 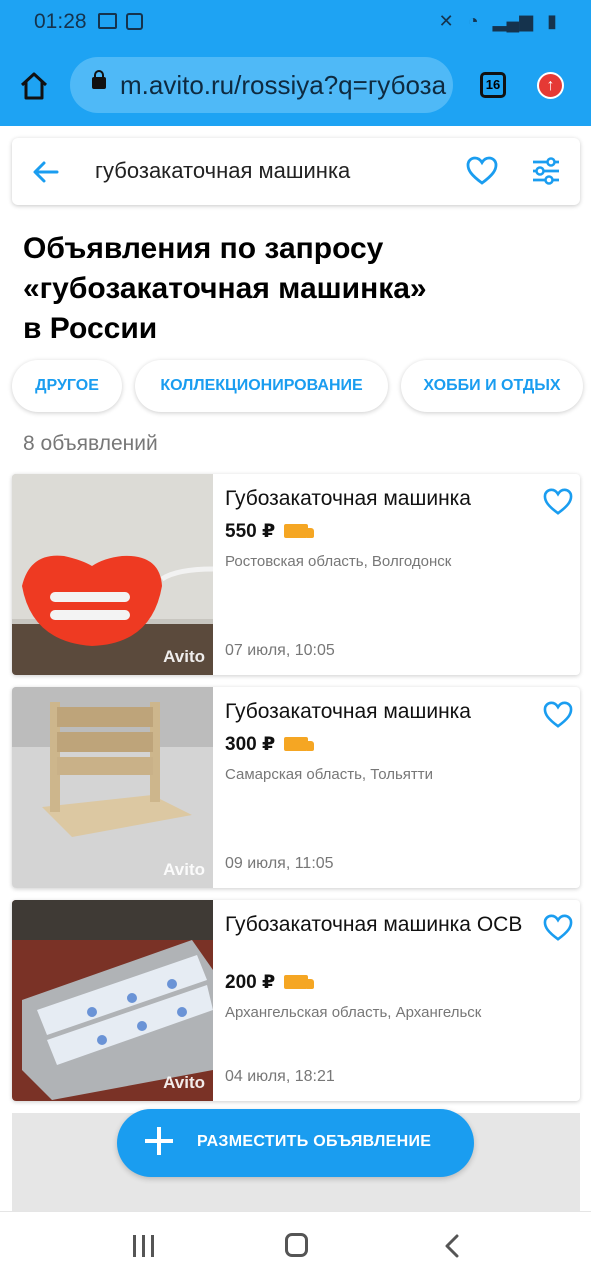 What do you see at coordinates (280, 1076) in the screenshot?
I see `listing-date: 04 июля, 18:21` at bounding box center [280, 1076].